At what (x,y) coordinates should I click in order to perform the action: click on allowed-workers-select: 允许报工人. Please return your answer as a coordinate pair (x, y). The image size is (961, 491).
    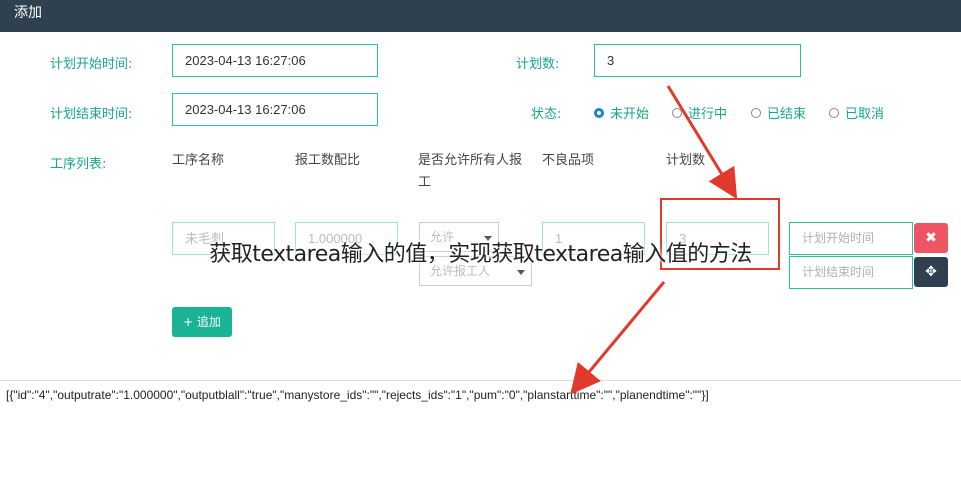
    Looking at the image, I should click on (475, 271).